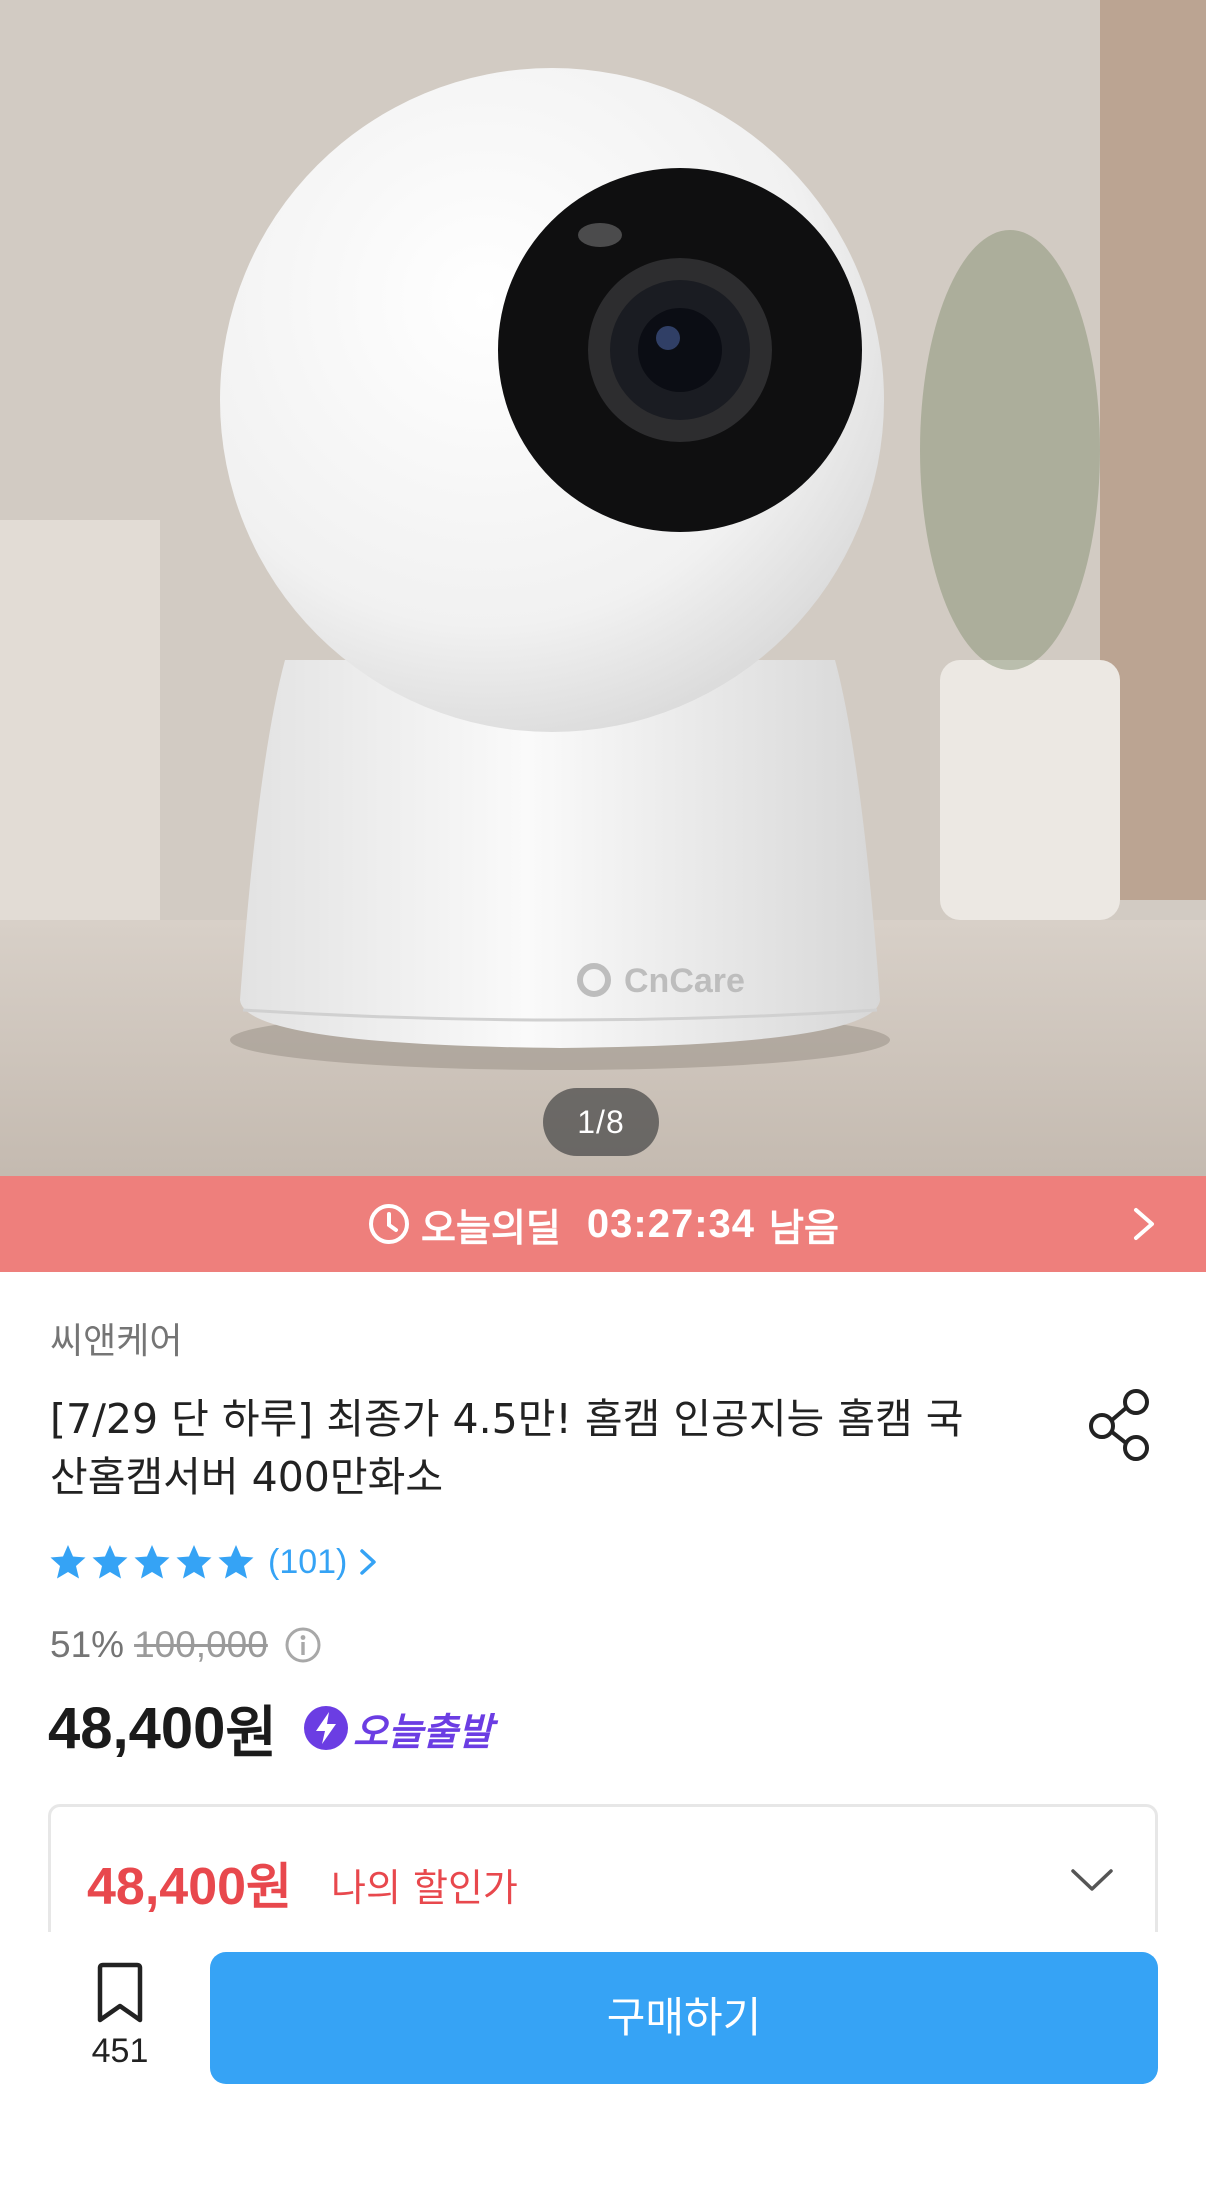 The image size is (1206, 2204). I want to click on sale-price: 48,400, so click(137, 1728).